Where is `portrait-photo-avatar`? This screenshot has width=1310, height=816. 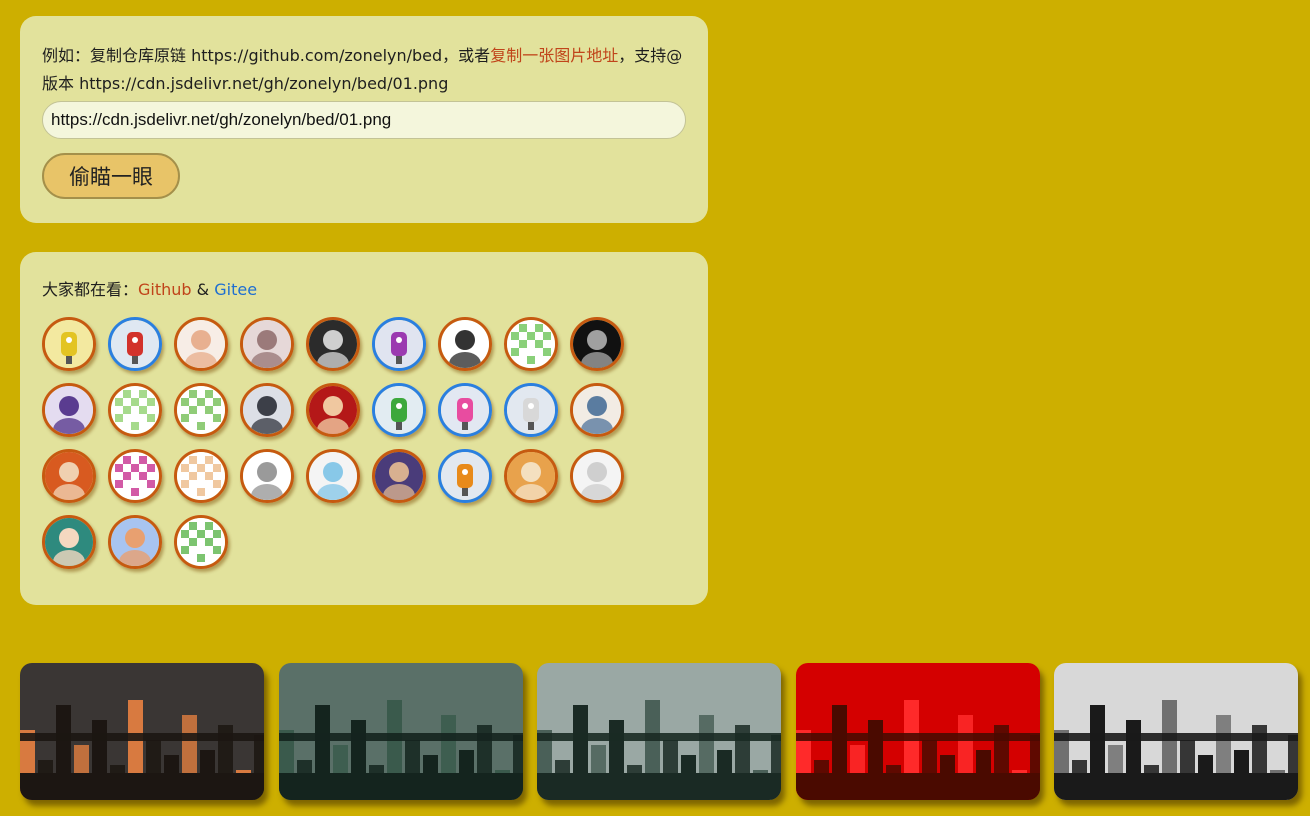 portrait-photo-avatar is located at coordinates (399, 476).